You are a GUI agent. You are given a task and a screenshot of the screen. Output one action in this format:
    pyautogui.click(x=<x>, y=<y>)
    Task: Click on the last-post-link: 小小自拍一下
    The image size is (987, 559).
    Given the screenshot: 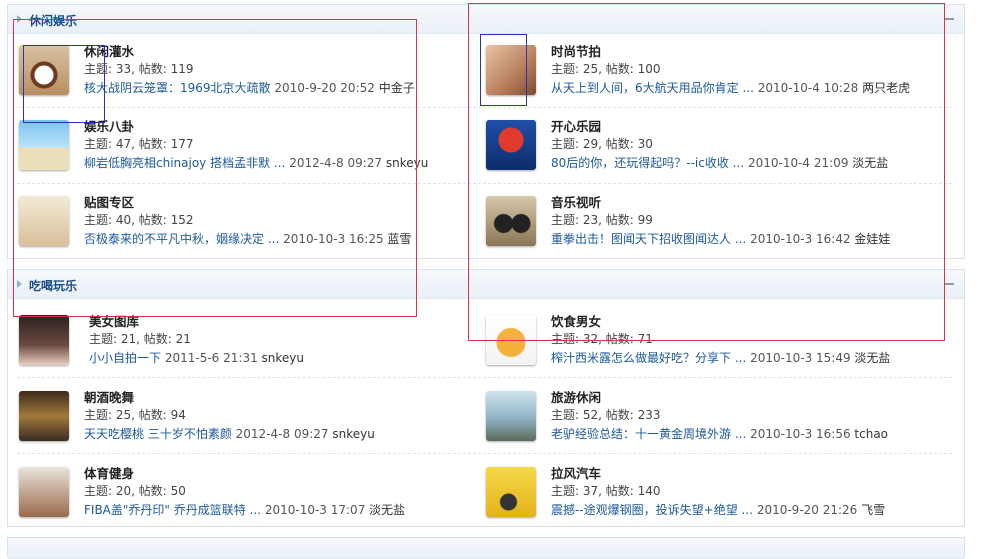 What is the action you would take?
    pyautogui.click(x=125, y=358)
    